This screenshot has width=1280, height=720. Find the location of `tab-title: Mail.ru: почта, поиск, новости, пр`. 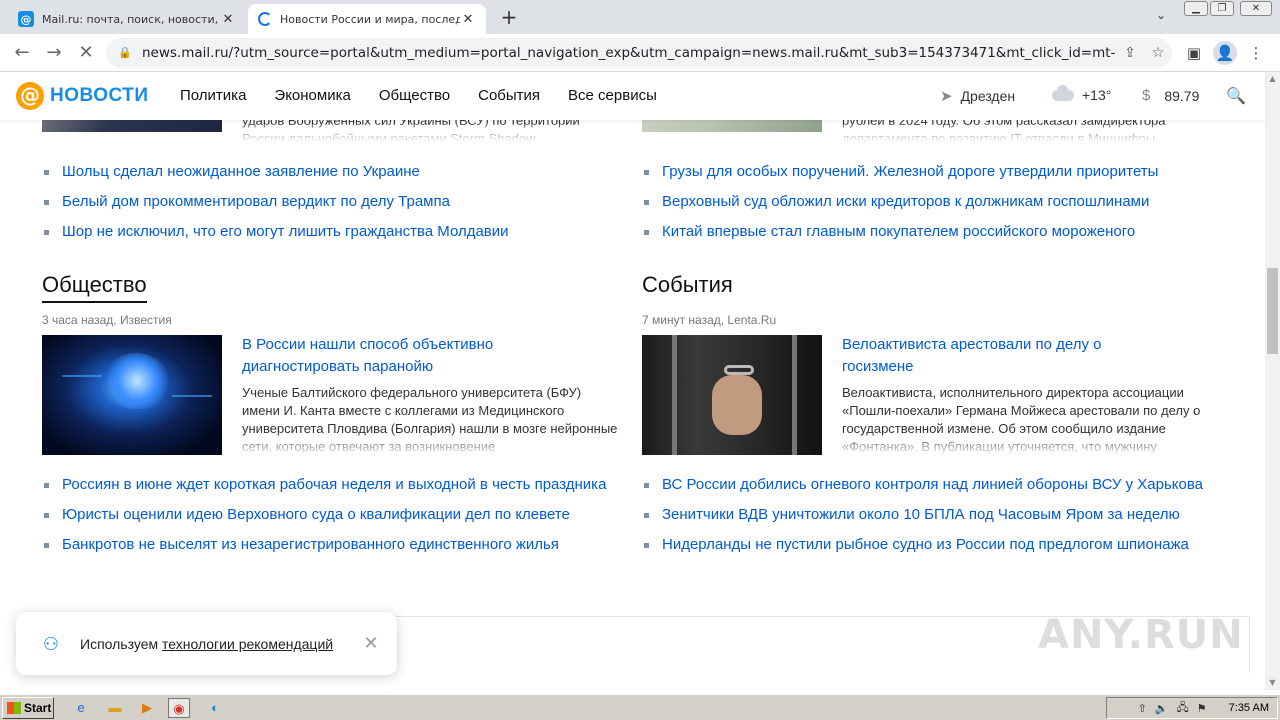

tab-title: Mail.ru: почта, поиск, новости, пр is located at coordinates (131, 19).